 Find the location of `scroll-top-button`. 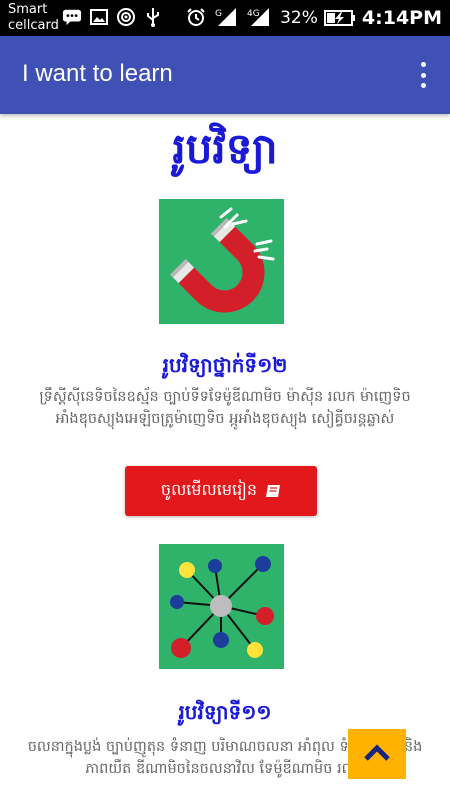

scroll-top-button is located at coordinates (377, 754).